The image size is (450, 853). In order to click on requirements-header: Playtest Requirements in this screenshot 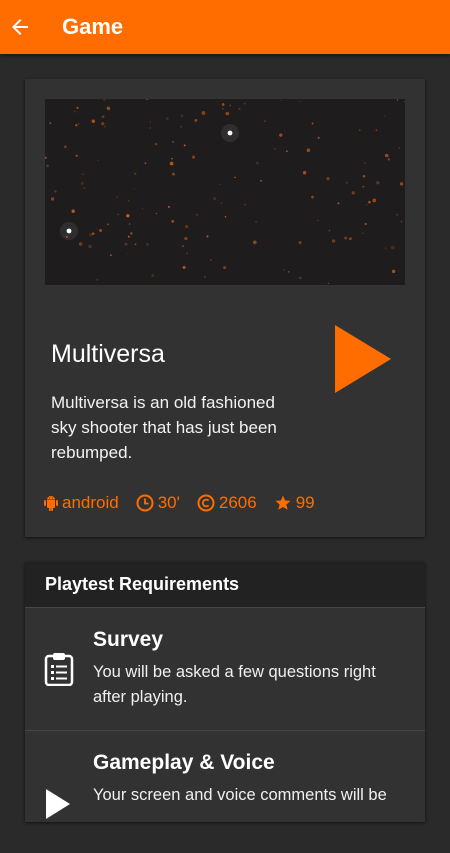, I will do `click(225, 584)`.